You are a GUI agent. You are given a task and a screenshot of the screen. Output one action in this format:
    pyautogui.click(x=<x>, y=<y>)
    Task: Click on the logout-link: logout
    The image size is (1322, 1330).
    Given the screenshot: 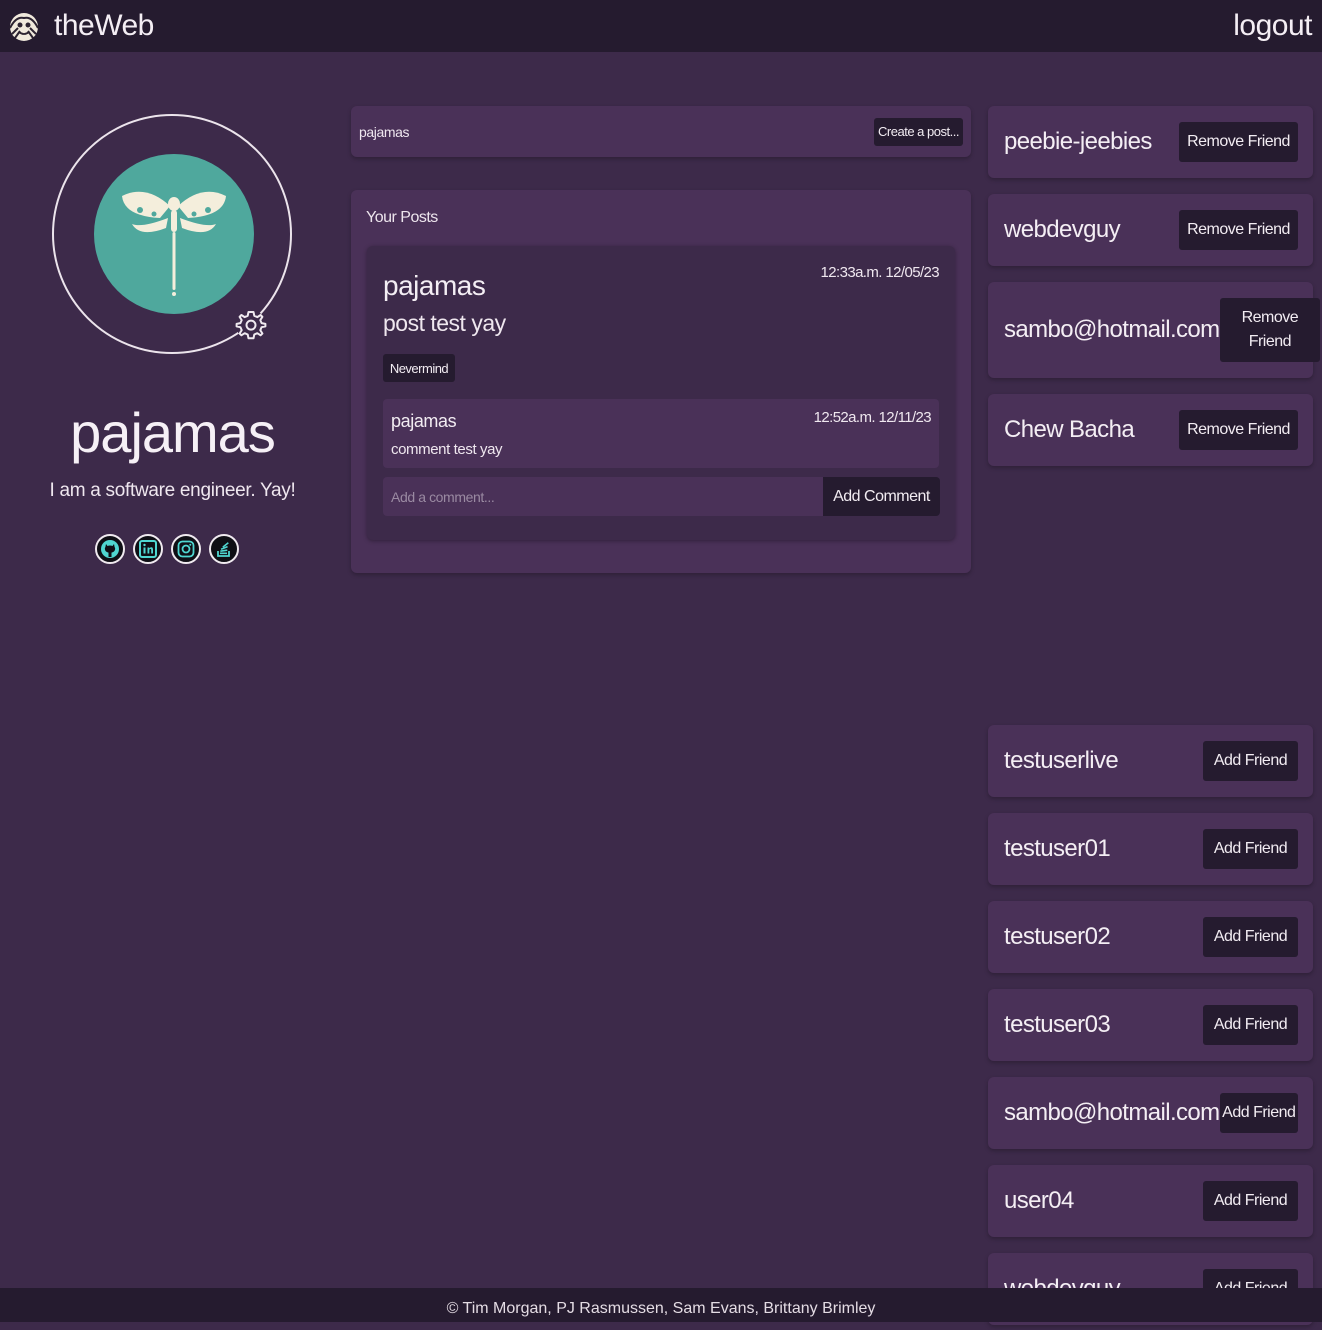 What is the action you would take?
    pyautogui.click(x=1272, y=26)
    